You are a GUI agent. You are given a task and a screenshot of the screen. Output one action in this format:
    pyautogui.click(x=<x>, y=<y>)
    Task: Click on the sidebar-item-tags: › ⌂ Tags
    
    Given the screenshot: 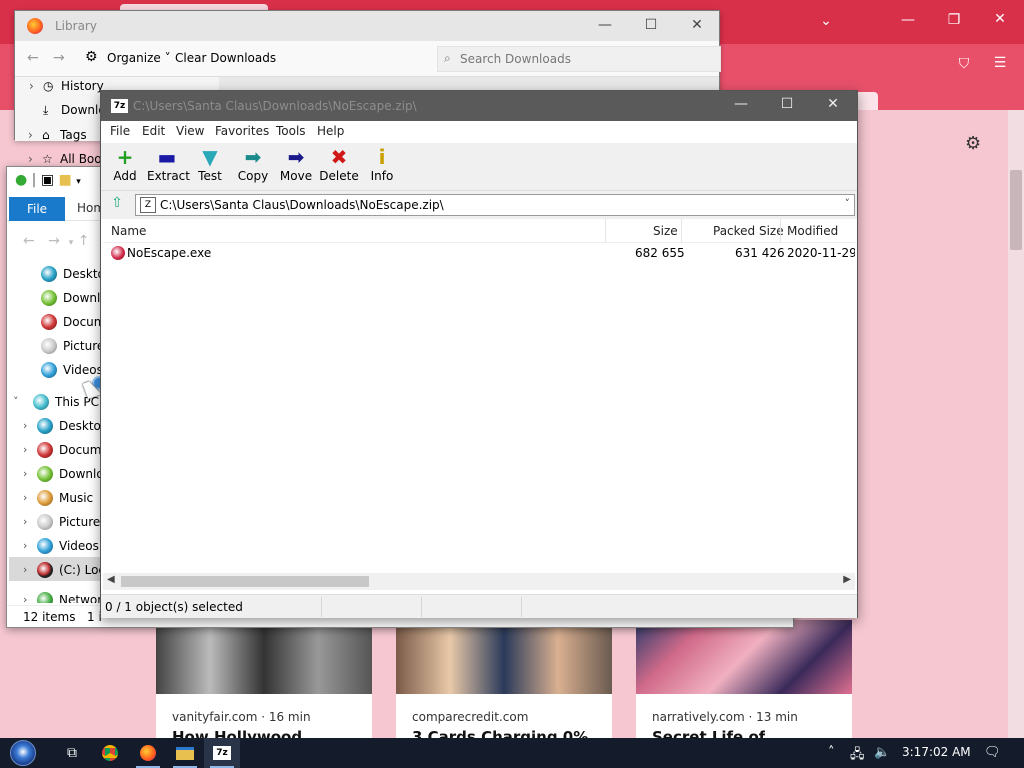 What is the action you would take?
    pyautogui.click(x=57, y=140)
    